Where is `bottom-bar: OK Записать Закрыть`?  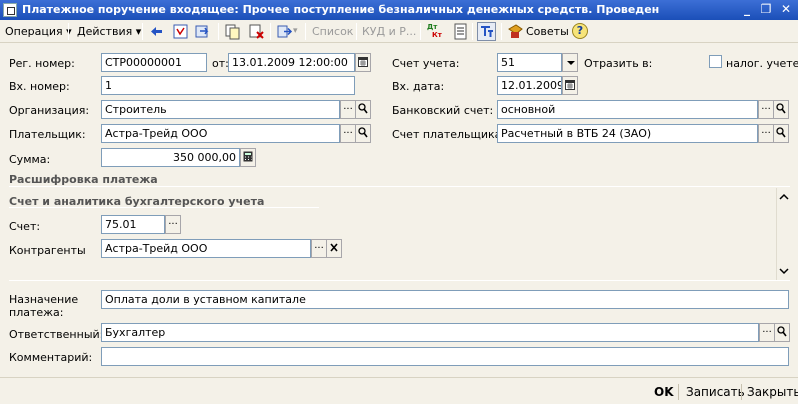 bottom-bar: OK Записать Закрыть is located at coordinates (399, 390).